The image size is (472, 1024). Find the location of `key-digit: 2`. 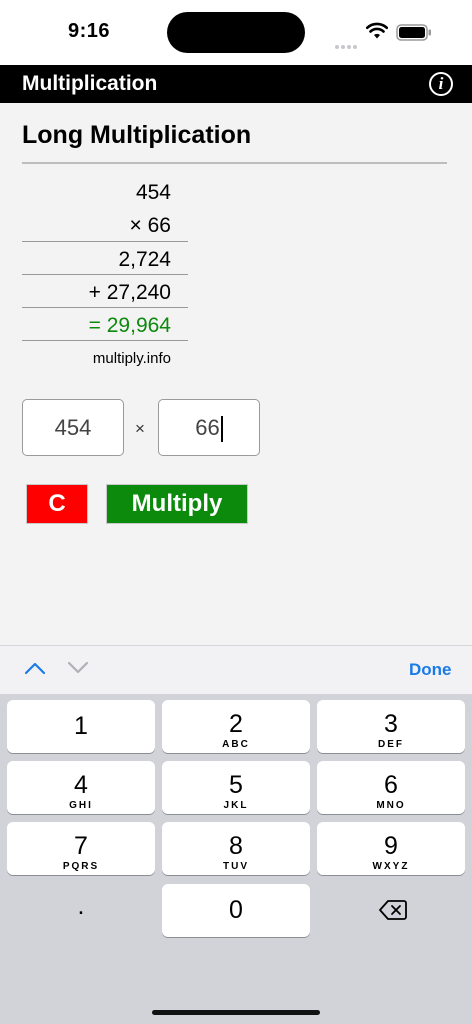

key-digit: 2 is located at coordinates (236, 724).